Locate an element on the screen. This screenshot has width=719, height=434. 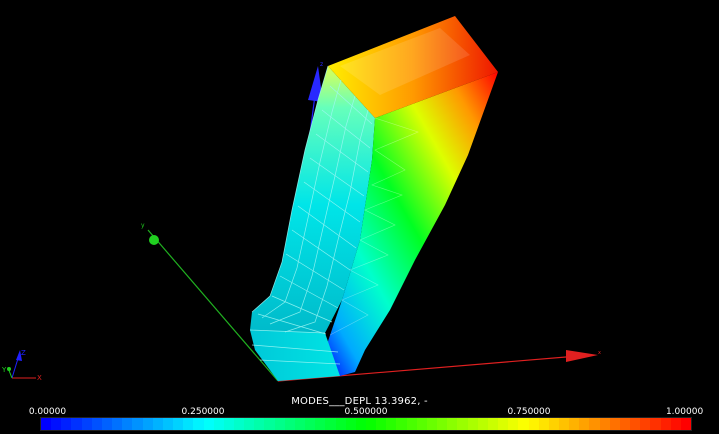
y-axis-arrow-icon is located at coordinates (154, 240).